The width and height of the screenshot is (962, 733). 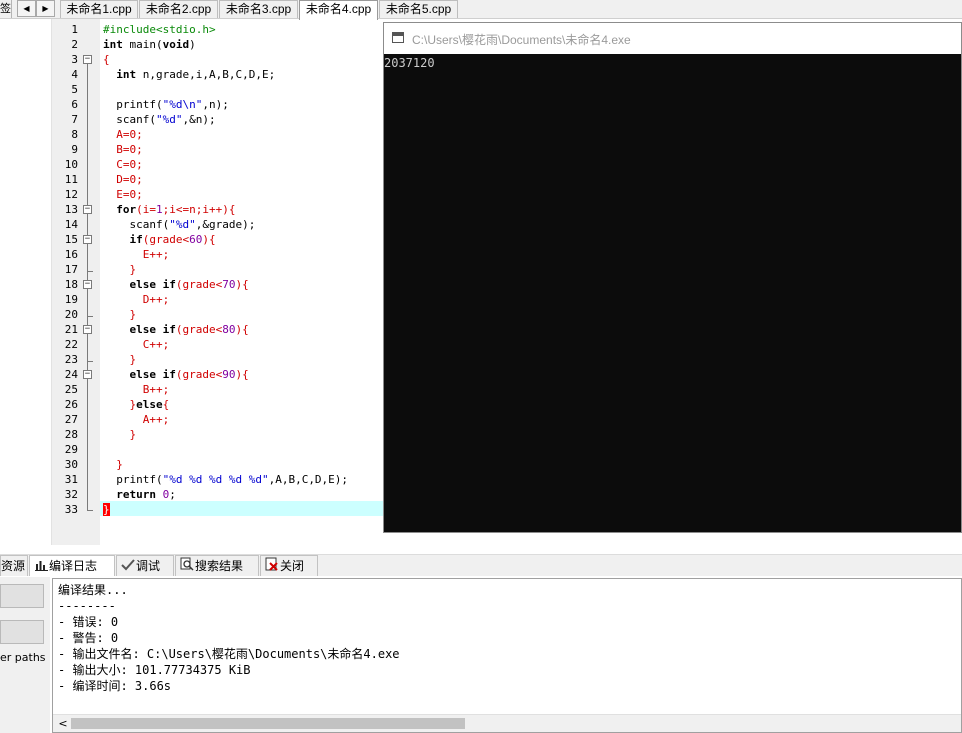 I want to click on code-line-18: else if(grade<70){, so click(x=176, y=284).